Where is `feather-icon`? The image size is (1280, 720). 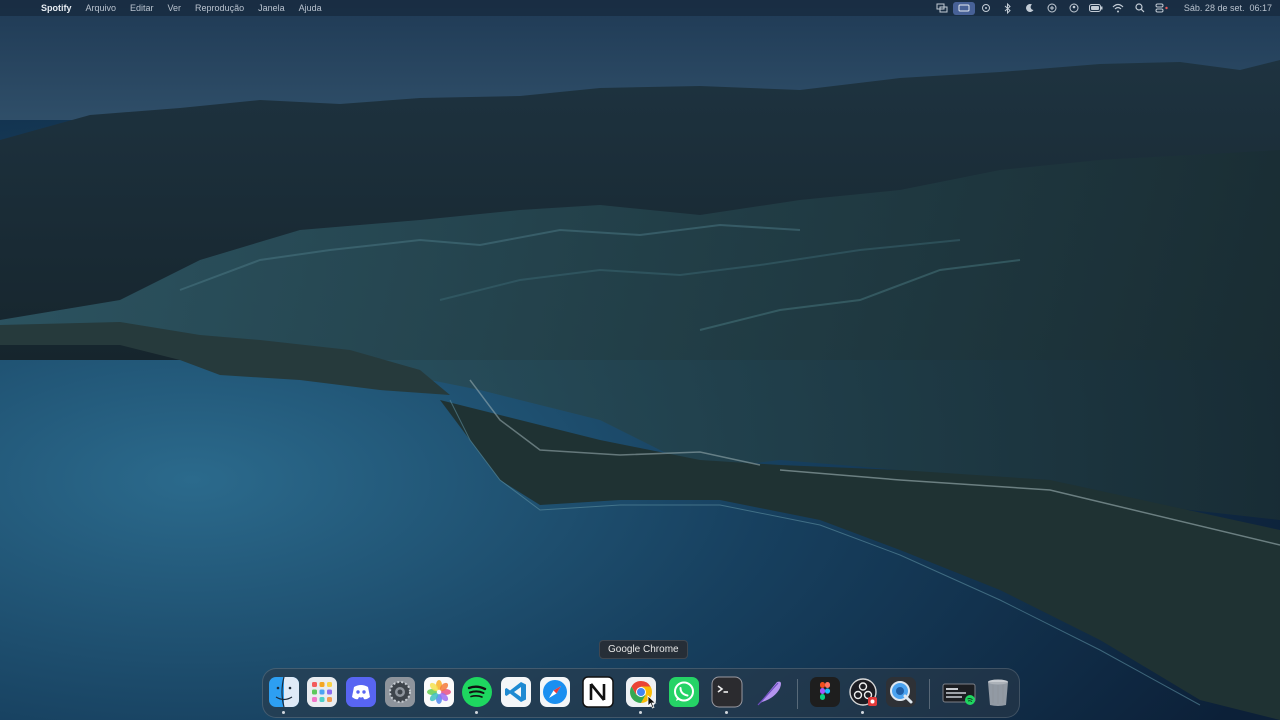 feather-icon is located at coordinates (769, 693).